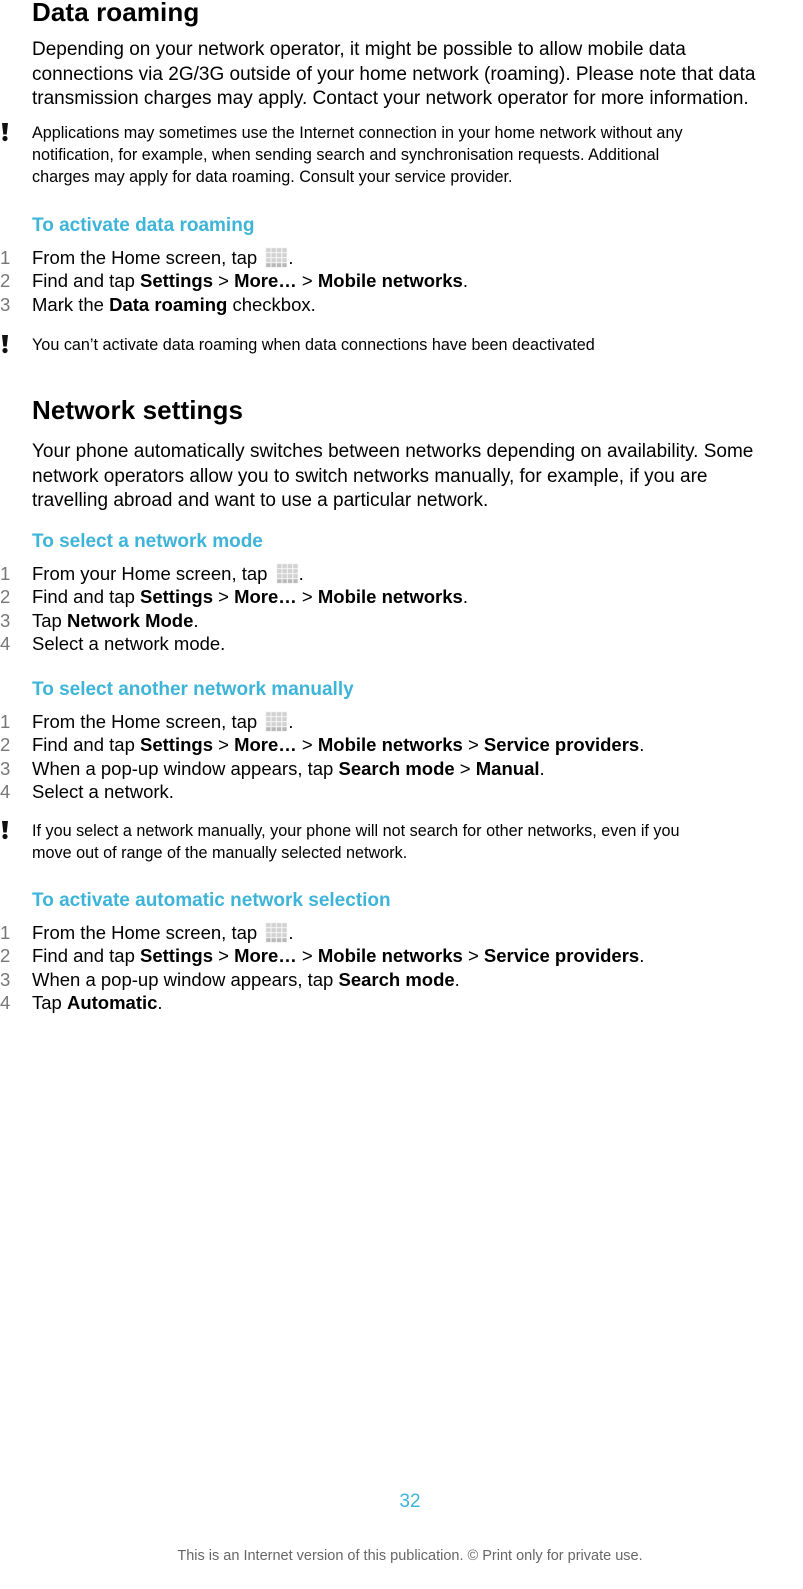  Describe the element at coordinates (401, 573) in the screenshot. I see `step-item: 1 From your Home screen, tap .` at that location.